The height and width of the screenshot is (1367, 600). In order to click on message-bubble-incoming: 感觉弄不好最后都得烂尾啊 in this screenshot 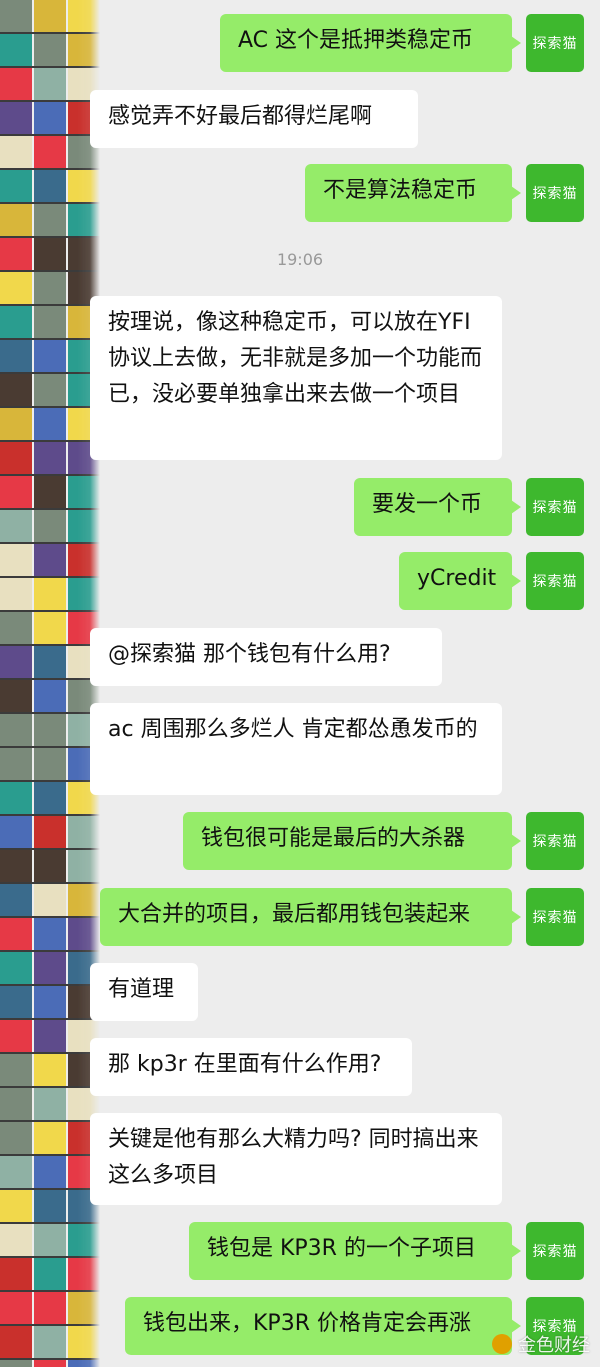, I will do `click(254, 119)`.